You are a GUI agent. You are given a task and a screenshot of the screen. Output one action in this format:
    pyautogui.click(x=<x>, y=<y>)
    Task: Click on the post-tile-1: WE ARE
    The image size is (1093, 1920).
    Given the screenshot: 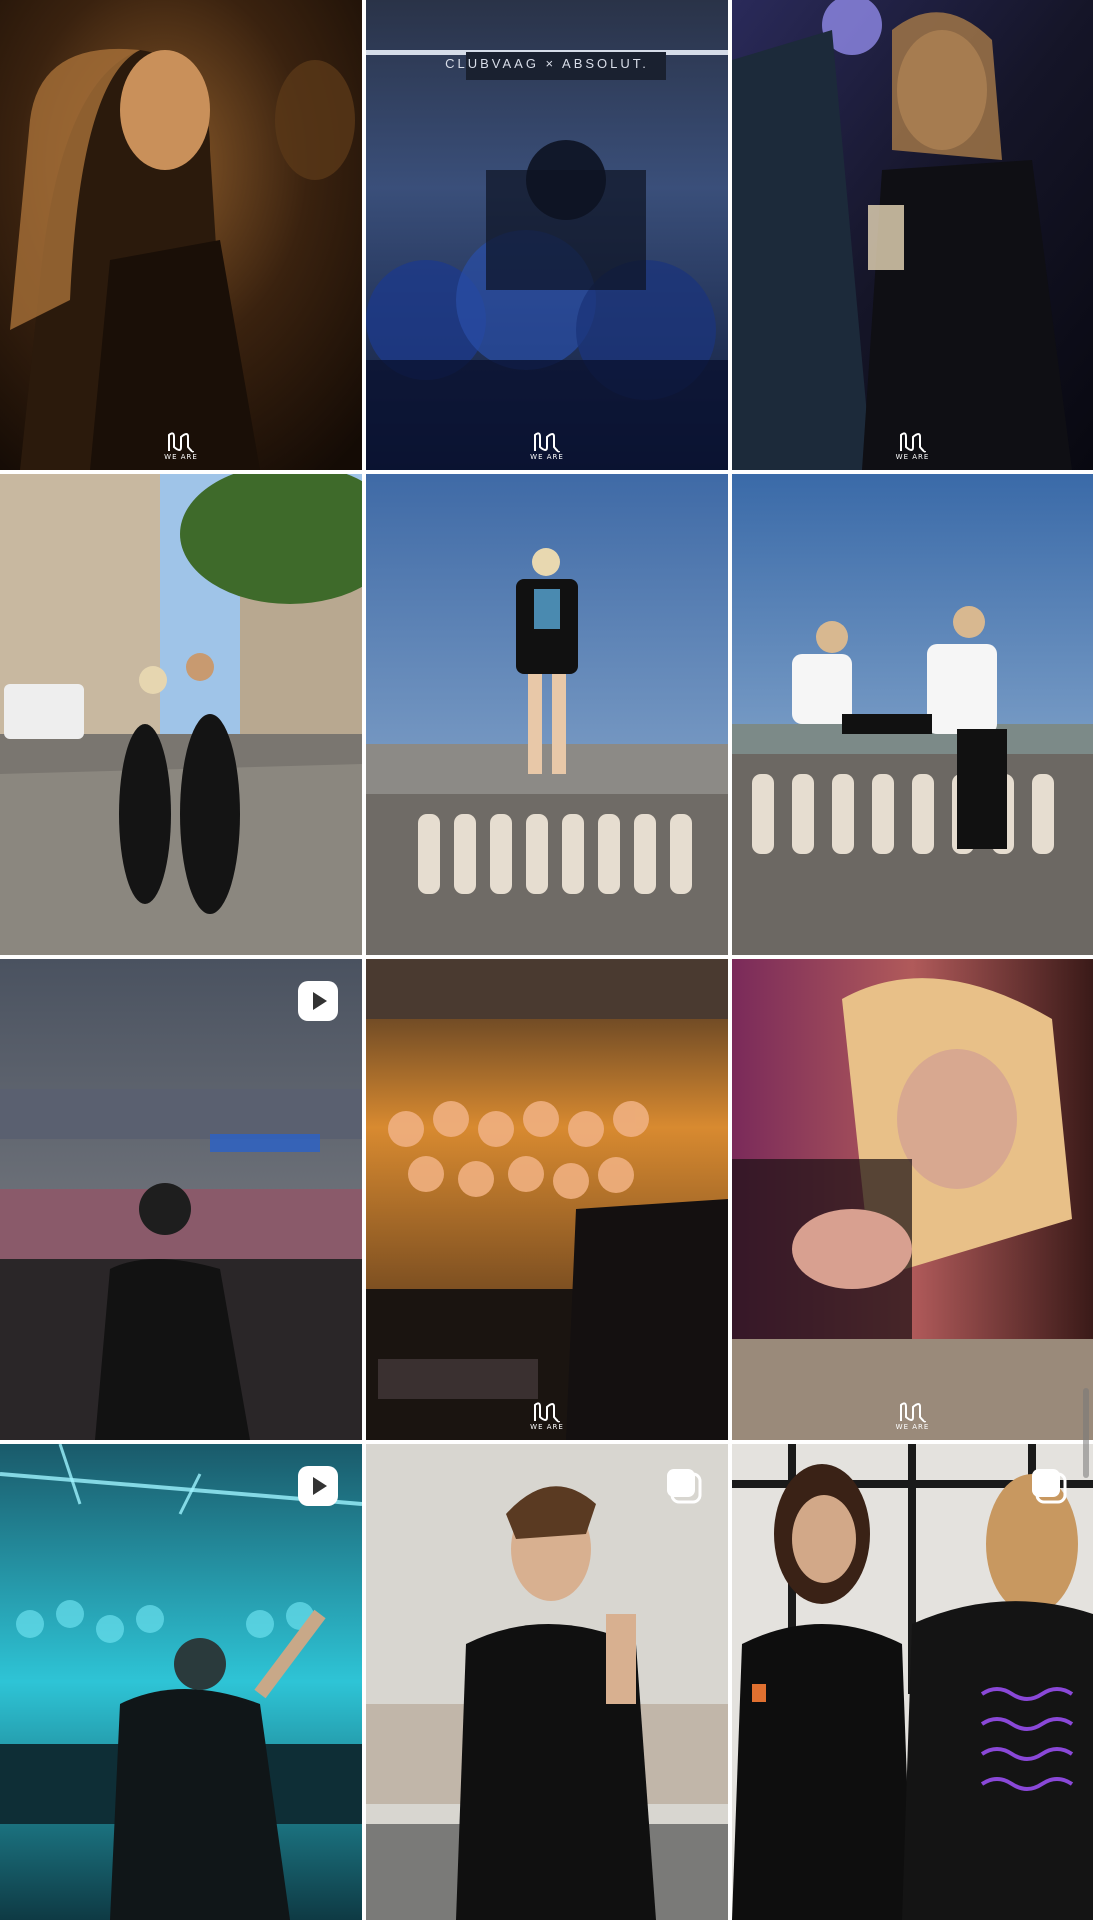 What is the action you would take?
    pyautogui.click(x=181, y=235)
    